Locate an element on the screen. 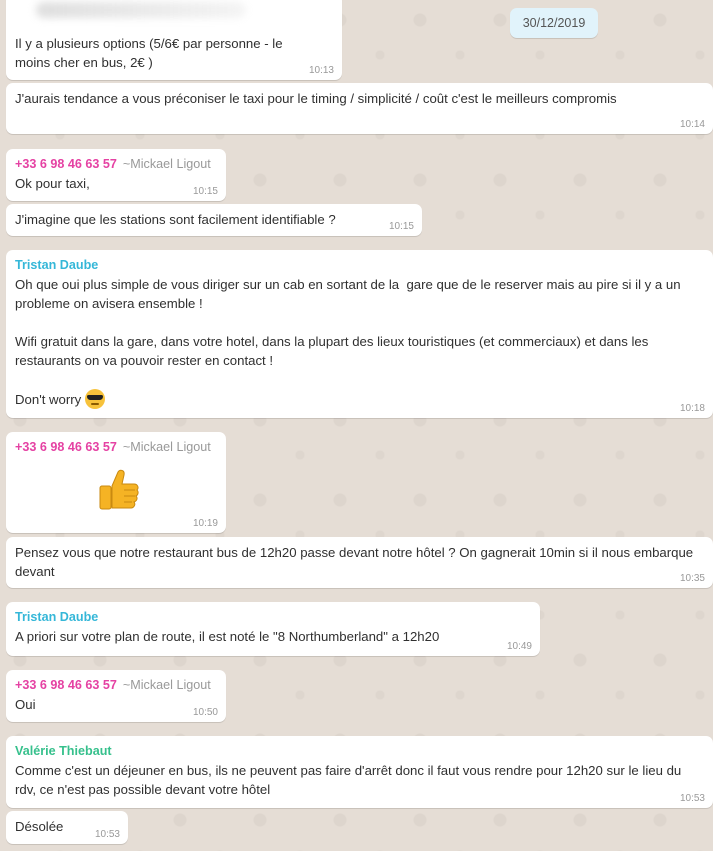 The image size is (713, 851). message-time: 10:13 is located at coordinates (321, 70).